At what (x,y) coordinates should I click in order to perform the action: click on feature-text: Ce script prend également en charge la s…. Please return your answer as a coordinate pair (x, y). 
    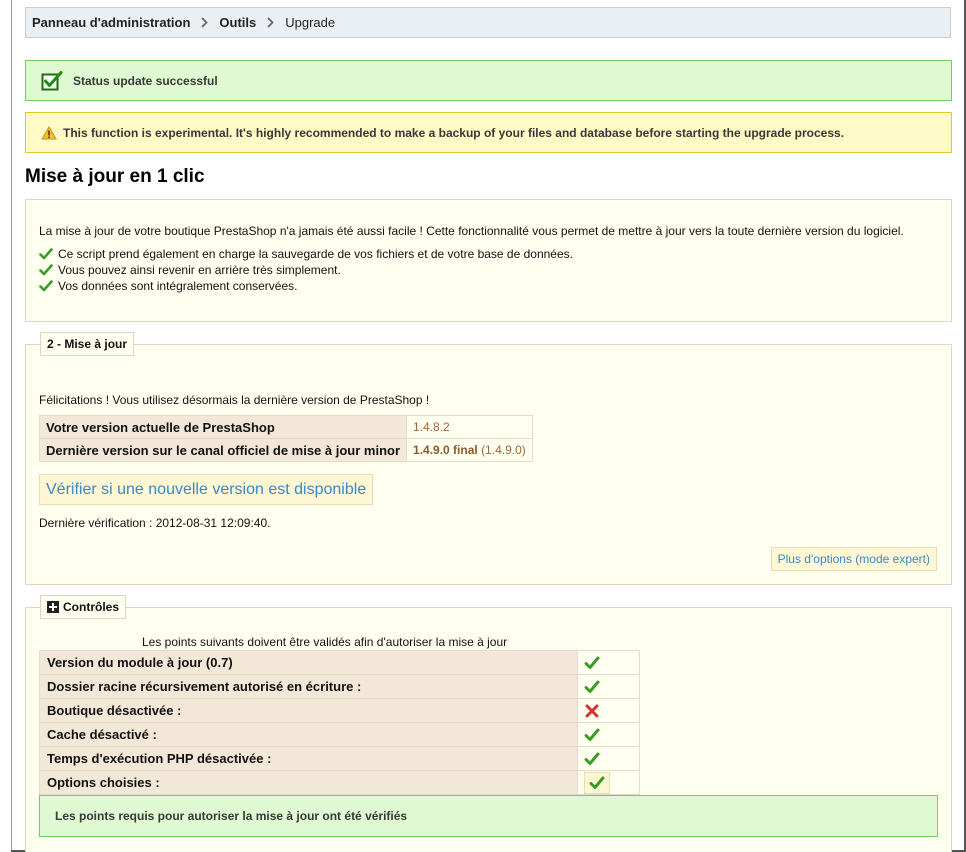
    Looking at the image, I should click on (315, 254).